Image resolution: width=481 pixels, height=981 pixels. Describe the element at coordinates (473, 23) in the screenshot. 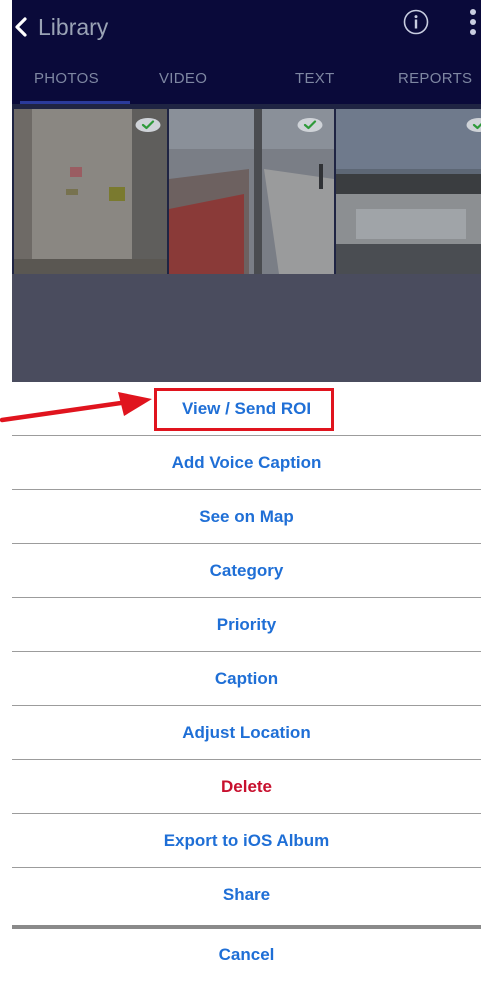

I see `more-vertical-icon` at that location.